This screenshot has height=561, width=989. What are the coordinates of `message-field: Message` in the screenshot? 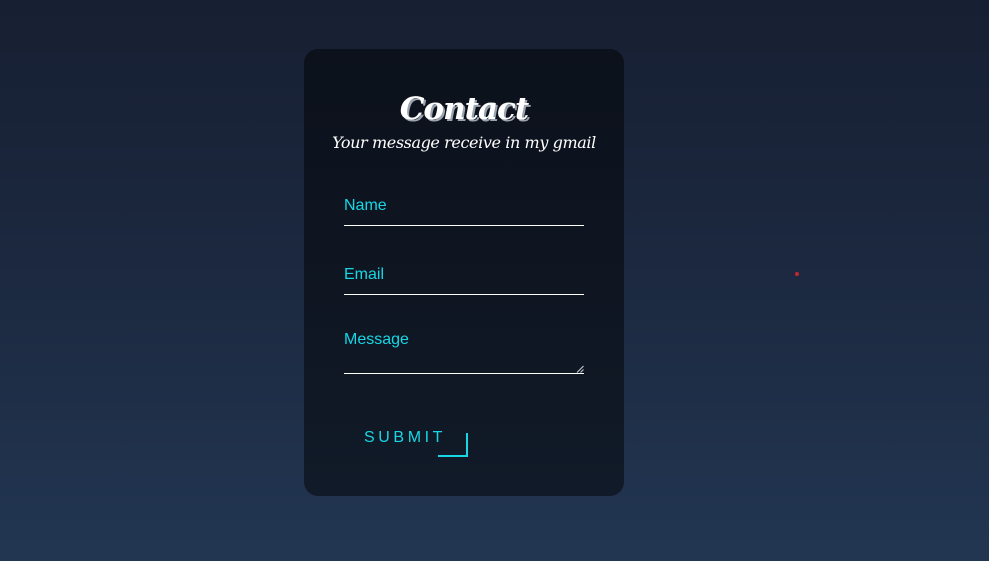 It's located at (464, 352).